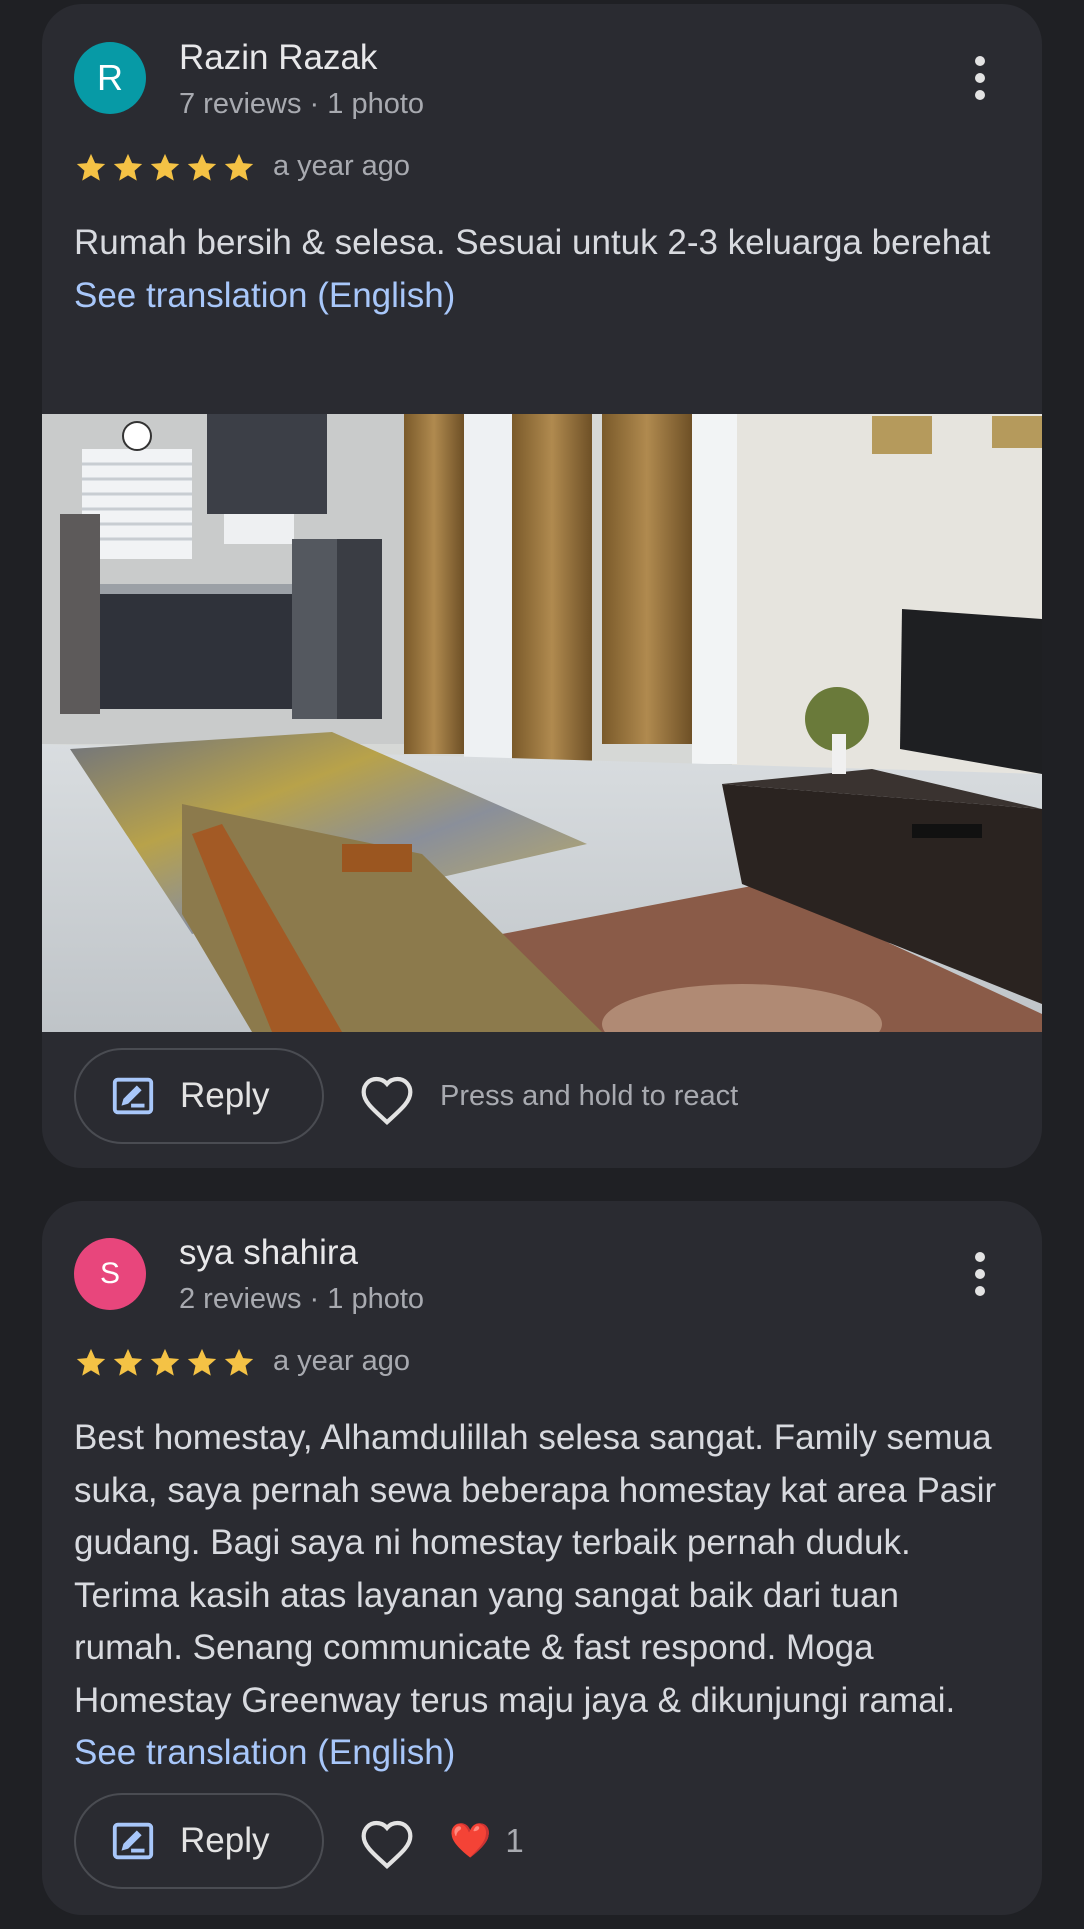  I want to click on avatar: S, so click(110, 1274).